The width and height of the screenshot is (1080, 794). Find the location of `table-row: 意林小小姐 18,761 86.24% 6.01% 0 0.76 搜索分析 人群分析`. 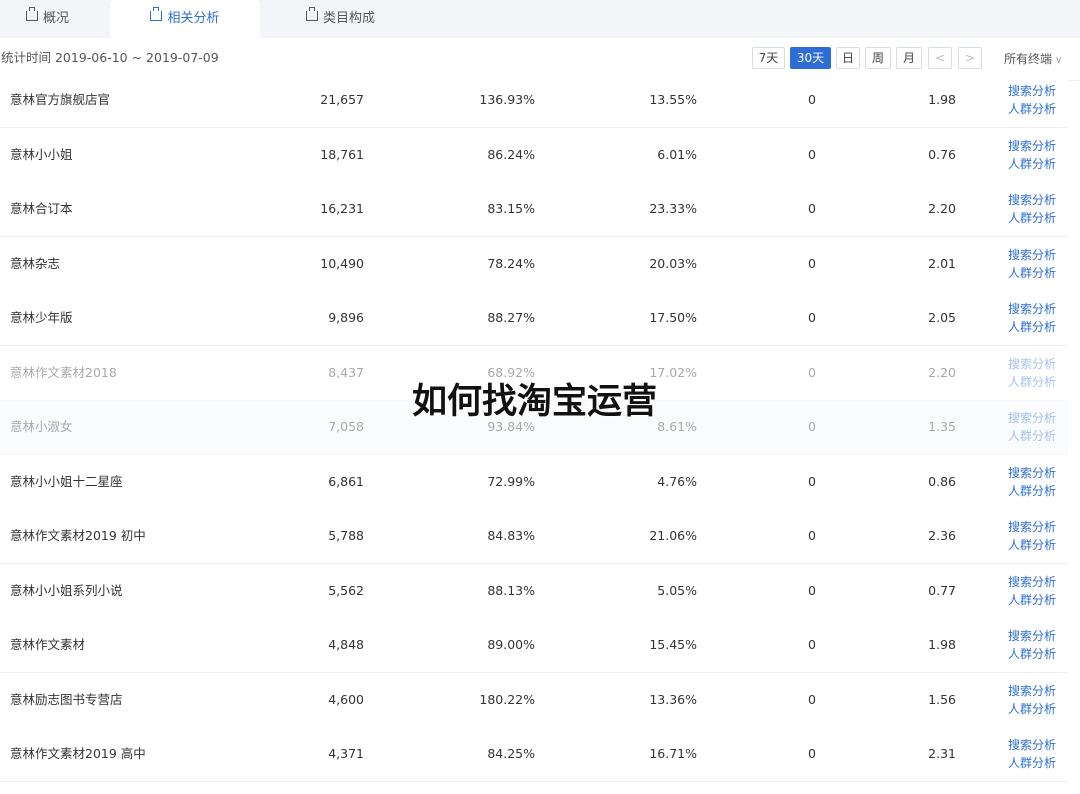

table-row: 意林小小姐 18,761 86.24% 6.01% 0 0.76 搜索分析 人群分析 is located at coordinates (534, 155).